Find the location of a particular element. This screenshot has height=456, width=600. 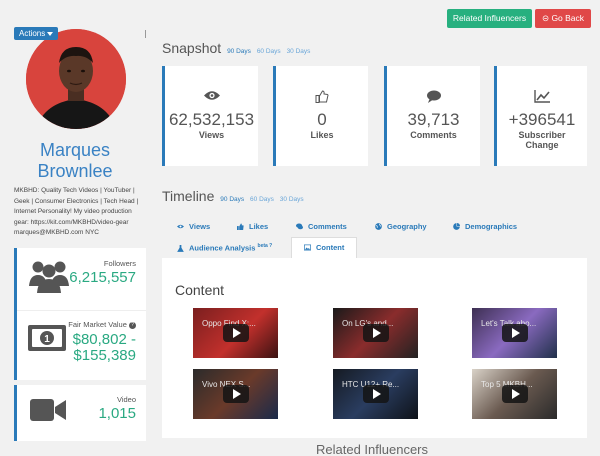

image-icon is located at coordinates (307, 247).